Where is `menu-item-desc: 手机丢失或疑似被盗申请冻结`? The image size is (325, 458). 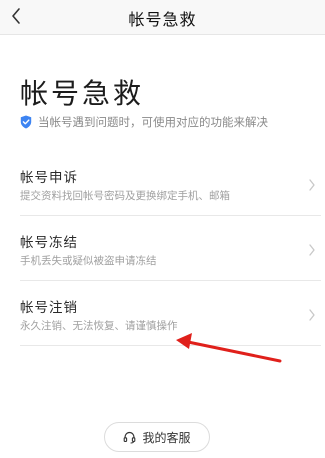
menu-item-desc: 手机丢失或疑似被盗申请冻结 is located at coordinates (88, 261).